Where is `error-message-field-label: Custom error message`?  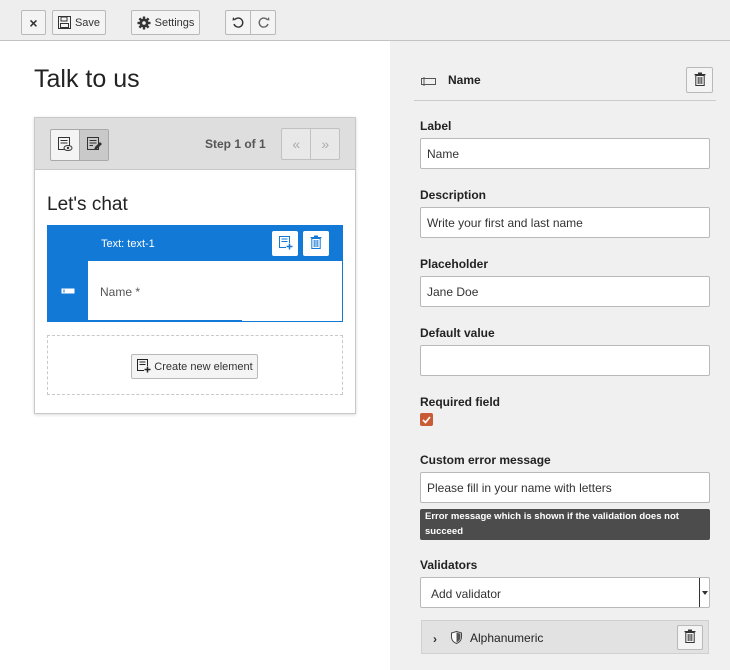 error-message-field-label: Custom error message is located at coordinates (485, 460).